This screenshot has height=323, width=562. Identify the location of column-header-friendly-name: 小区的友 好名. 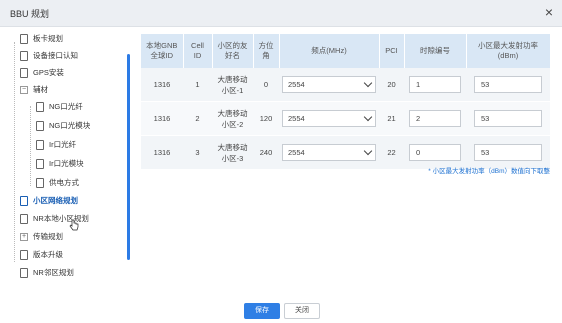
(233, 51).